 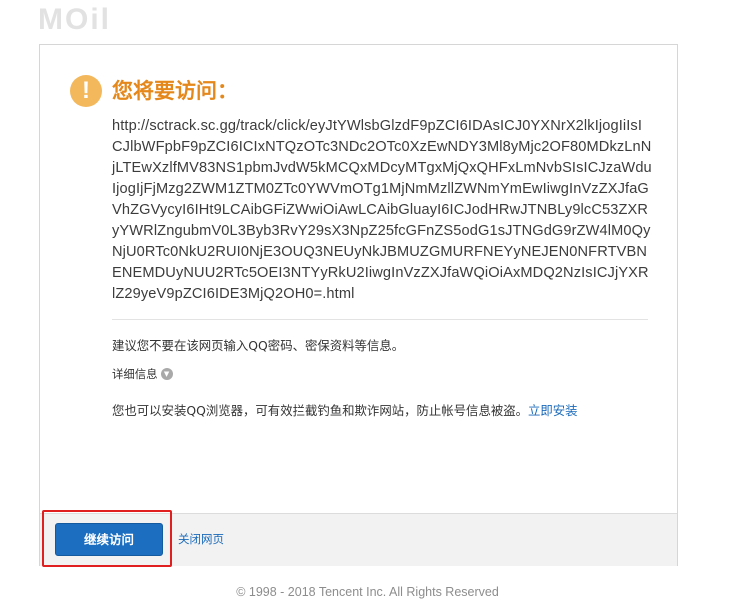 I want to click on install-text: 您也可以安装QQ浏览器，可有效拦截钓鱼和欺诈网站，防止帐号信息被盗。, so click(x=320, y=410).